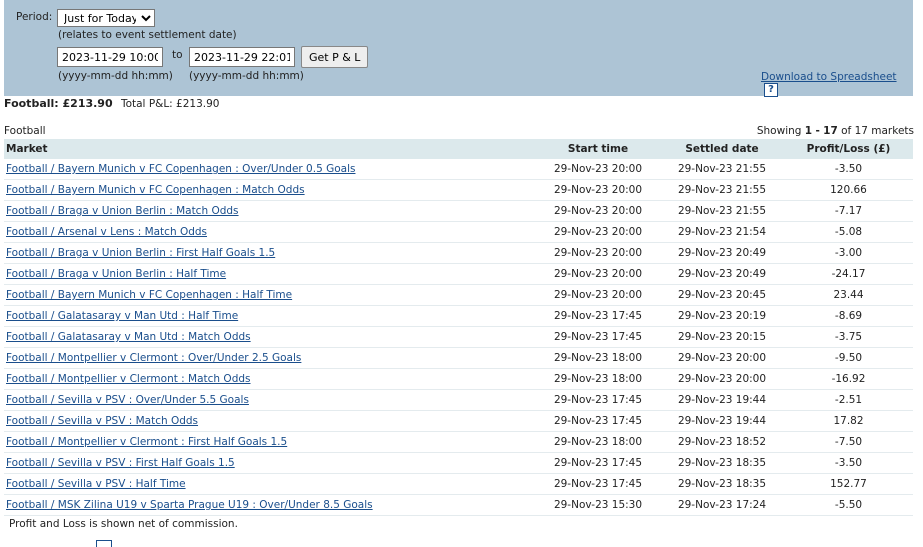 The image size is (923, 547). What do you see at coordinates (106, 18) in the screenshot?
I see `period-select: Just for Today` at bounding box center [106, 18].